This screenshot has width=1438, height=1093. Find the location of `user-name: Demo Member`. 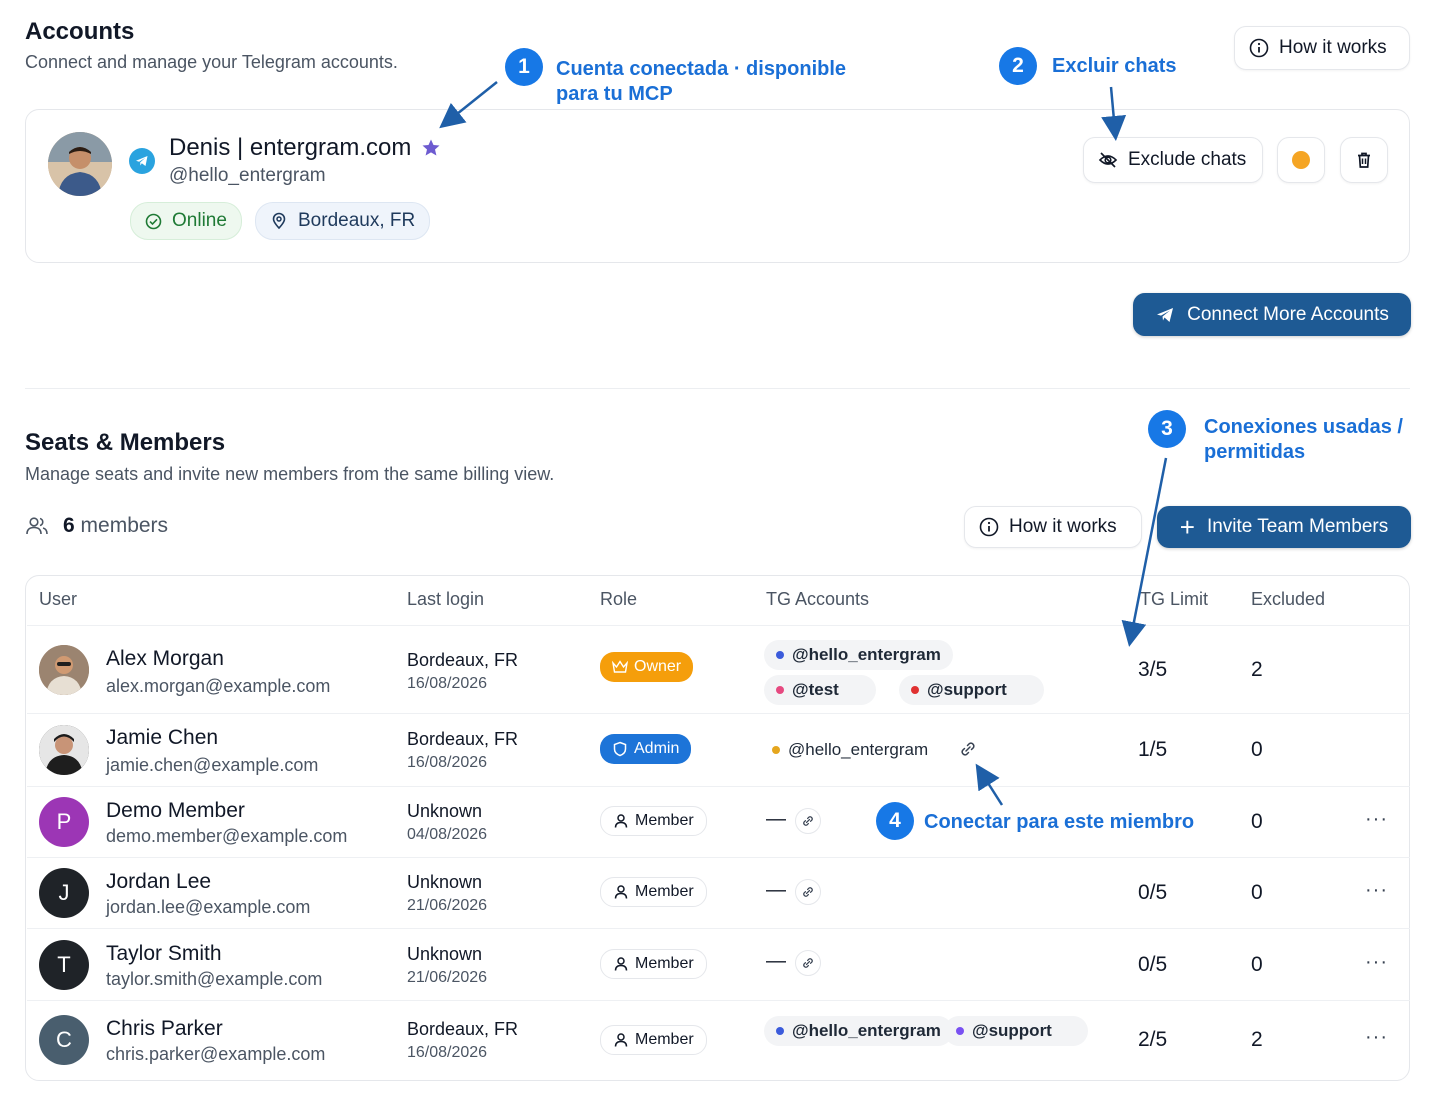

user-name: Demo Member is located at coordinates (175, 810).